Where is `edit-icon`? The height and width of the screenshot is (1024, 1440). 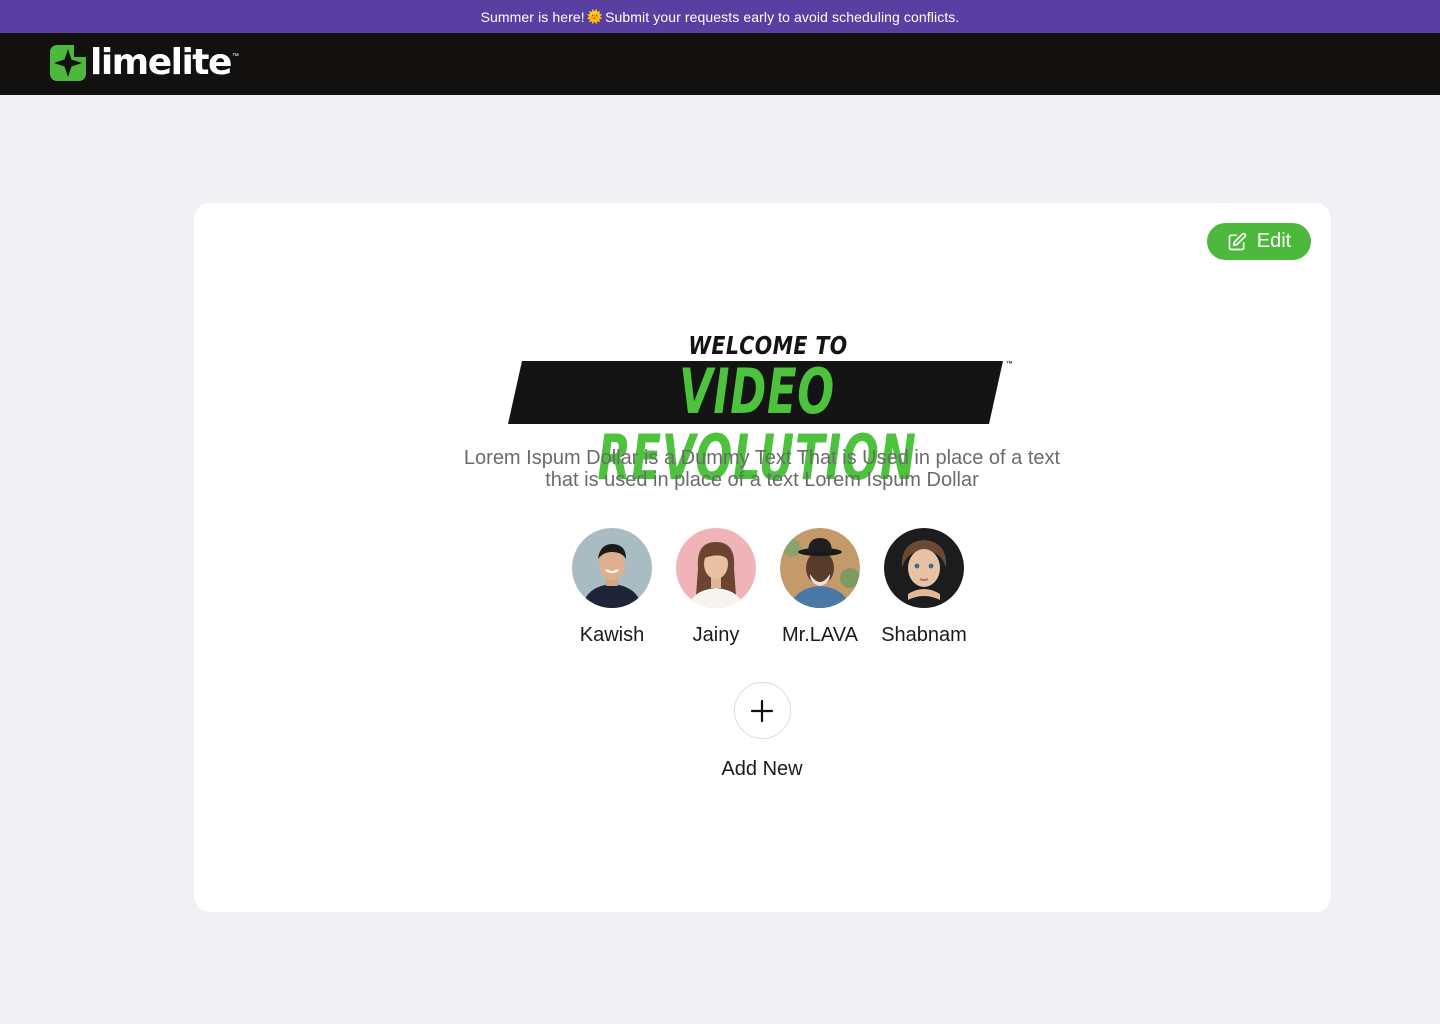
edit-icon is located at coordinates (1237, 241).